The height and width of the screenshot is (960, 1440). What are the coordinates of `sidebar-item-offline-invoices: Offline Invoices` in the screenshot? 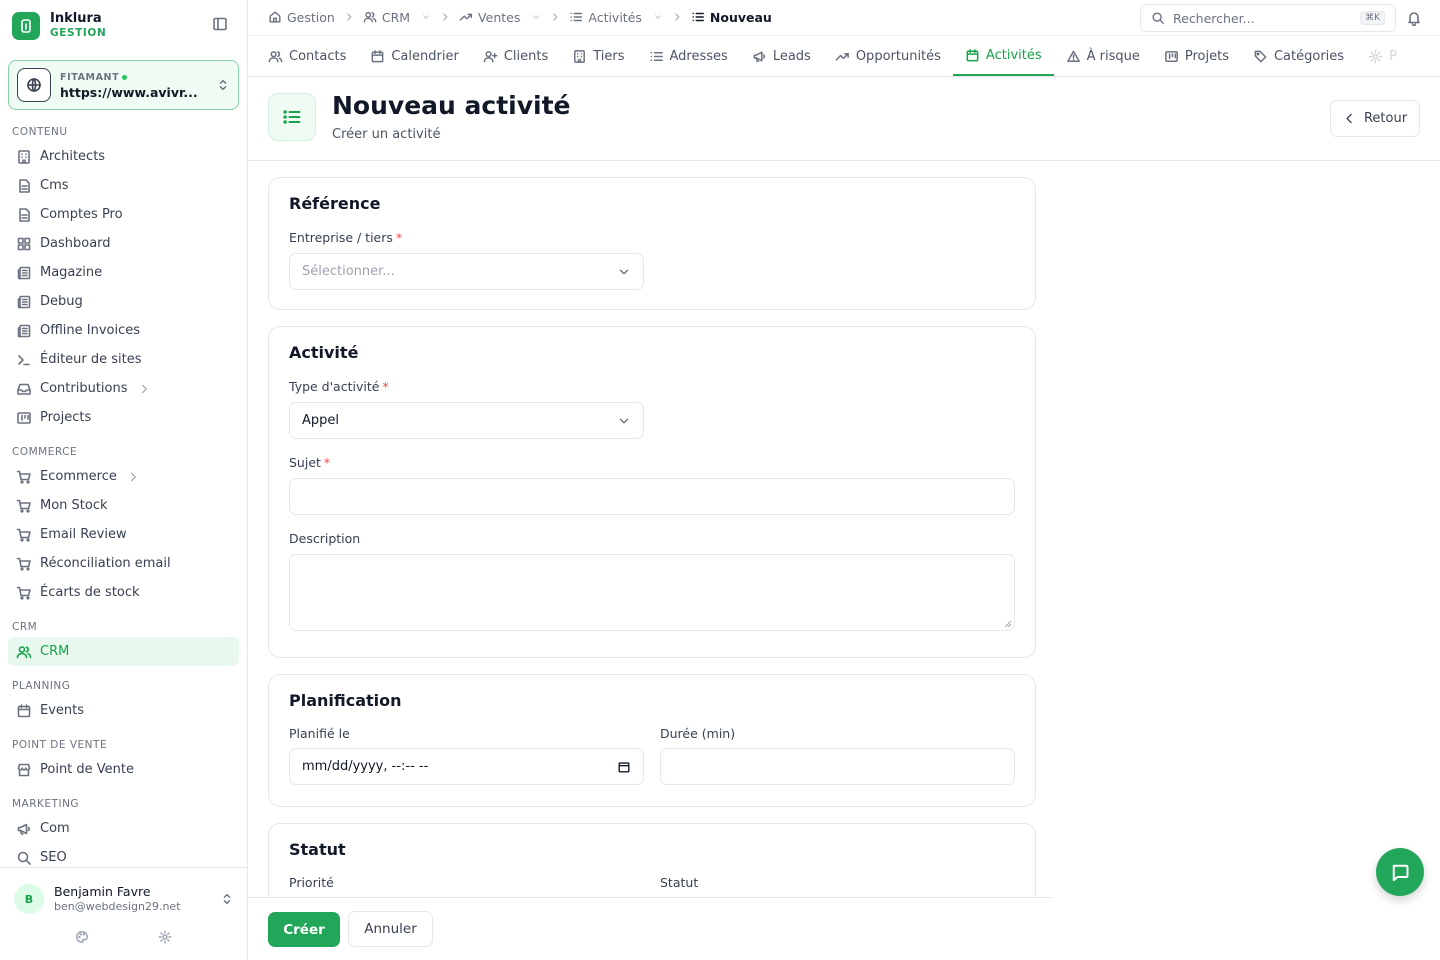 It's located at (123, 330).